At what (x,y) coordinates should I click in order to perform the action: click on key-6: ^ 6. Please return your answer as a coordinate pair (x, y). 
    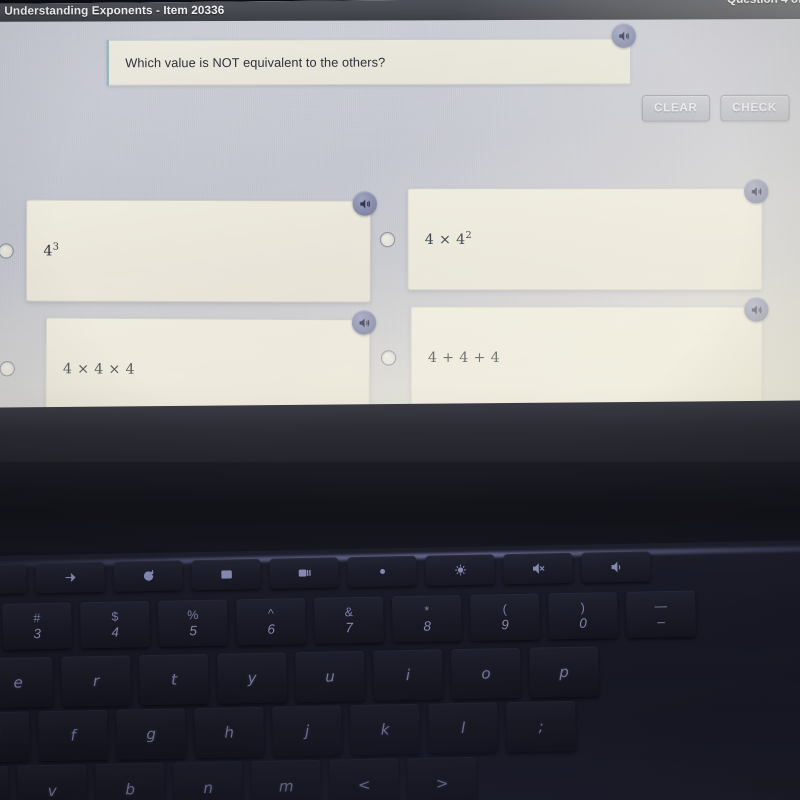
    Looking at the image, I should click on (271, 621).